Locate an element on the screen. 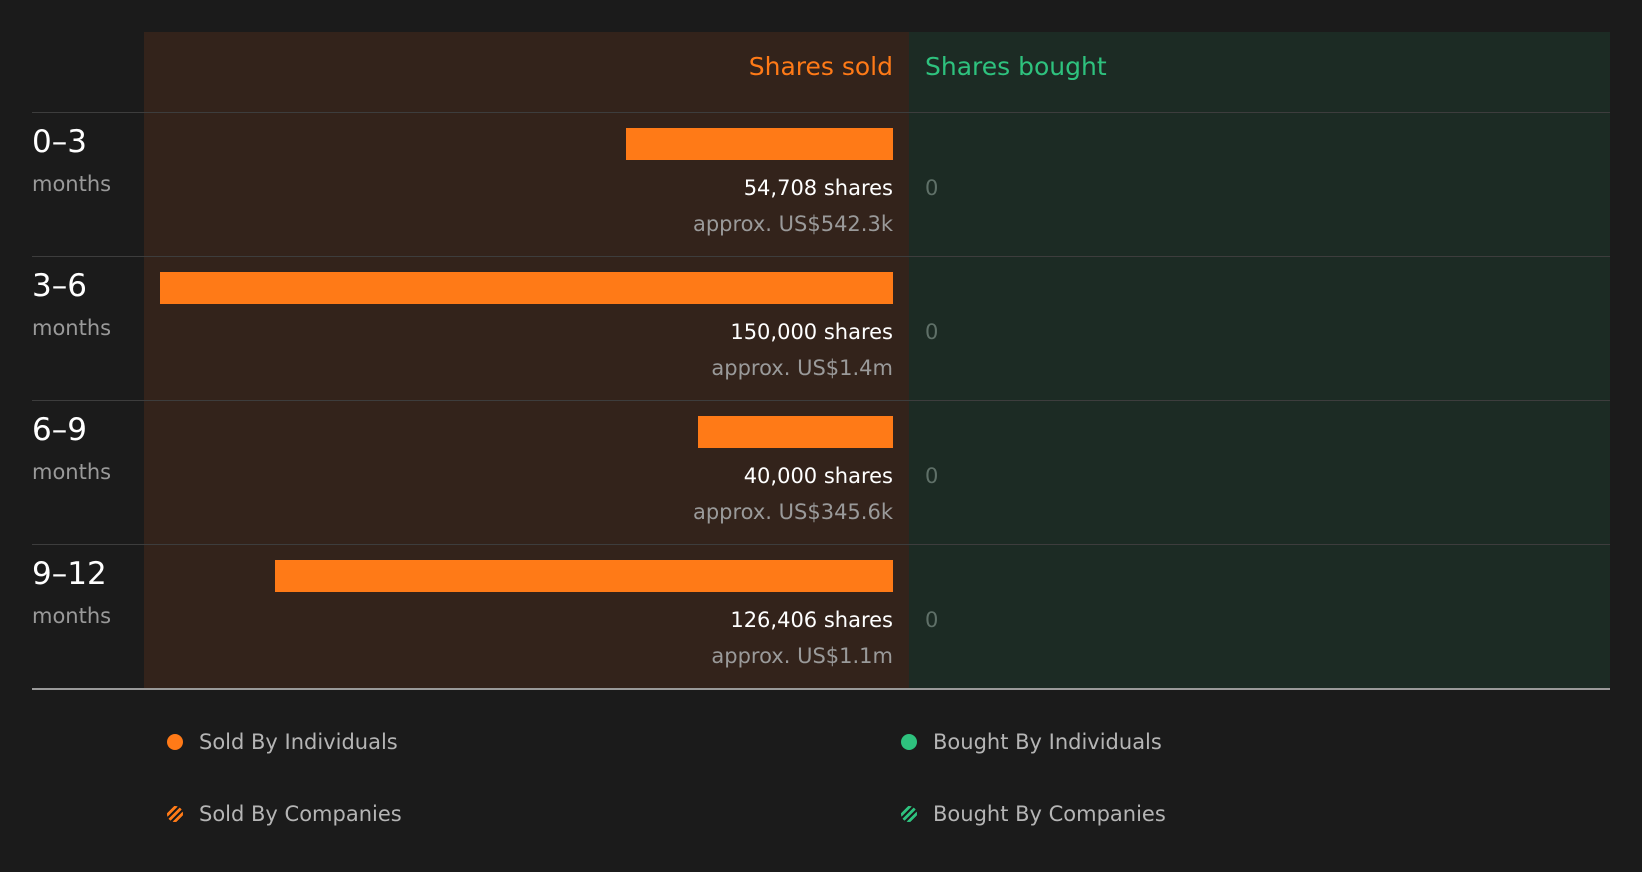  shares-sold-header: Shares sold is located at coordinates (820, 66).